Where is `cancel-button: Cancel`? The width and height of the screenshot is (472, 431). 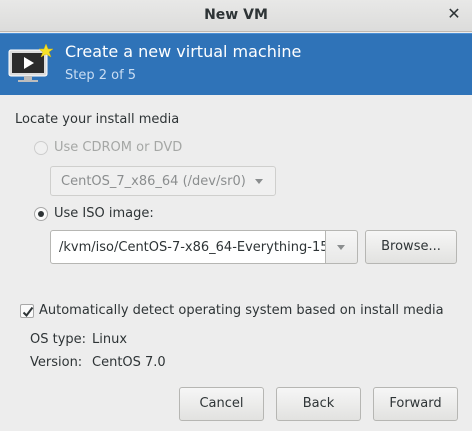
cancel-button: Cancel is located at coordinates (221, 404).